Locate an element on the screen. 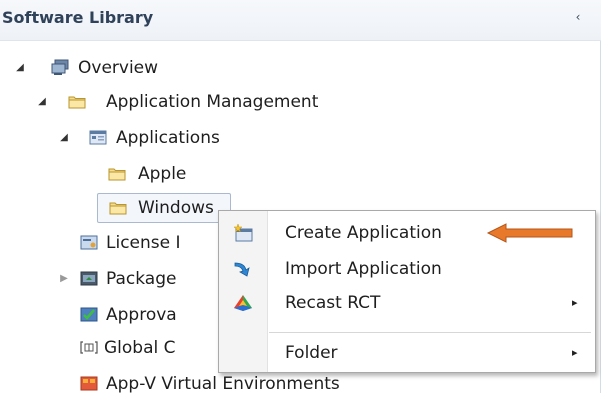  appv-icon is located at coordinates (89, 383).